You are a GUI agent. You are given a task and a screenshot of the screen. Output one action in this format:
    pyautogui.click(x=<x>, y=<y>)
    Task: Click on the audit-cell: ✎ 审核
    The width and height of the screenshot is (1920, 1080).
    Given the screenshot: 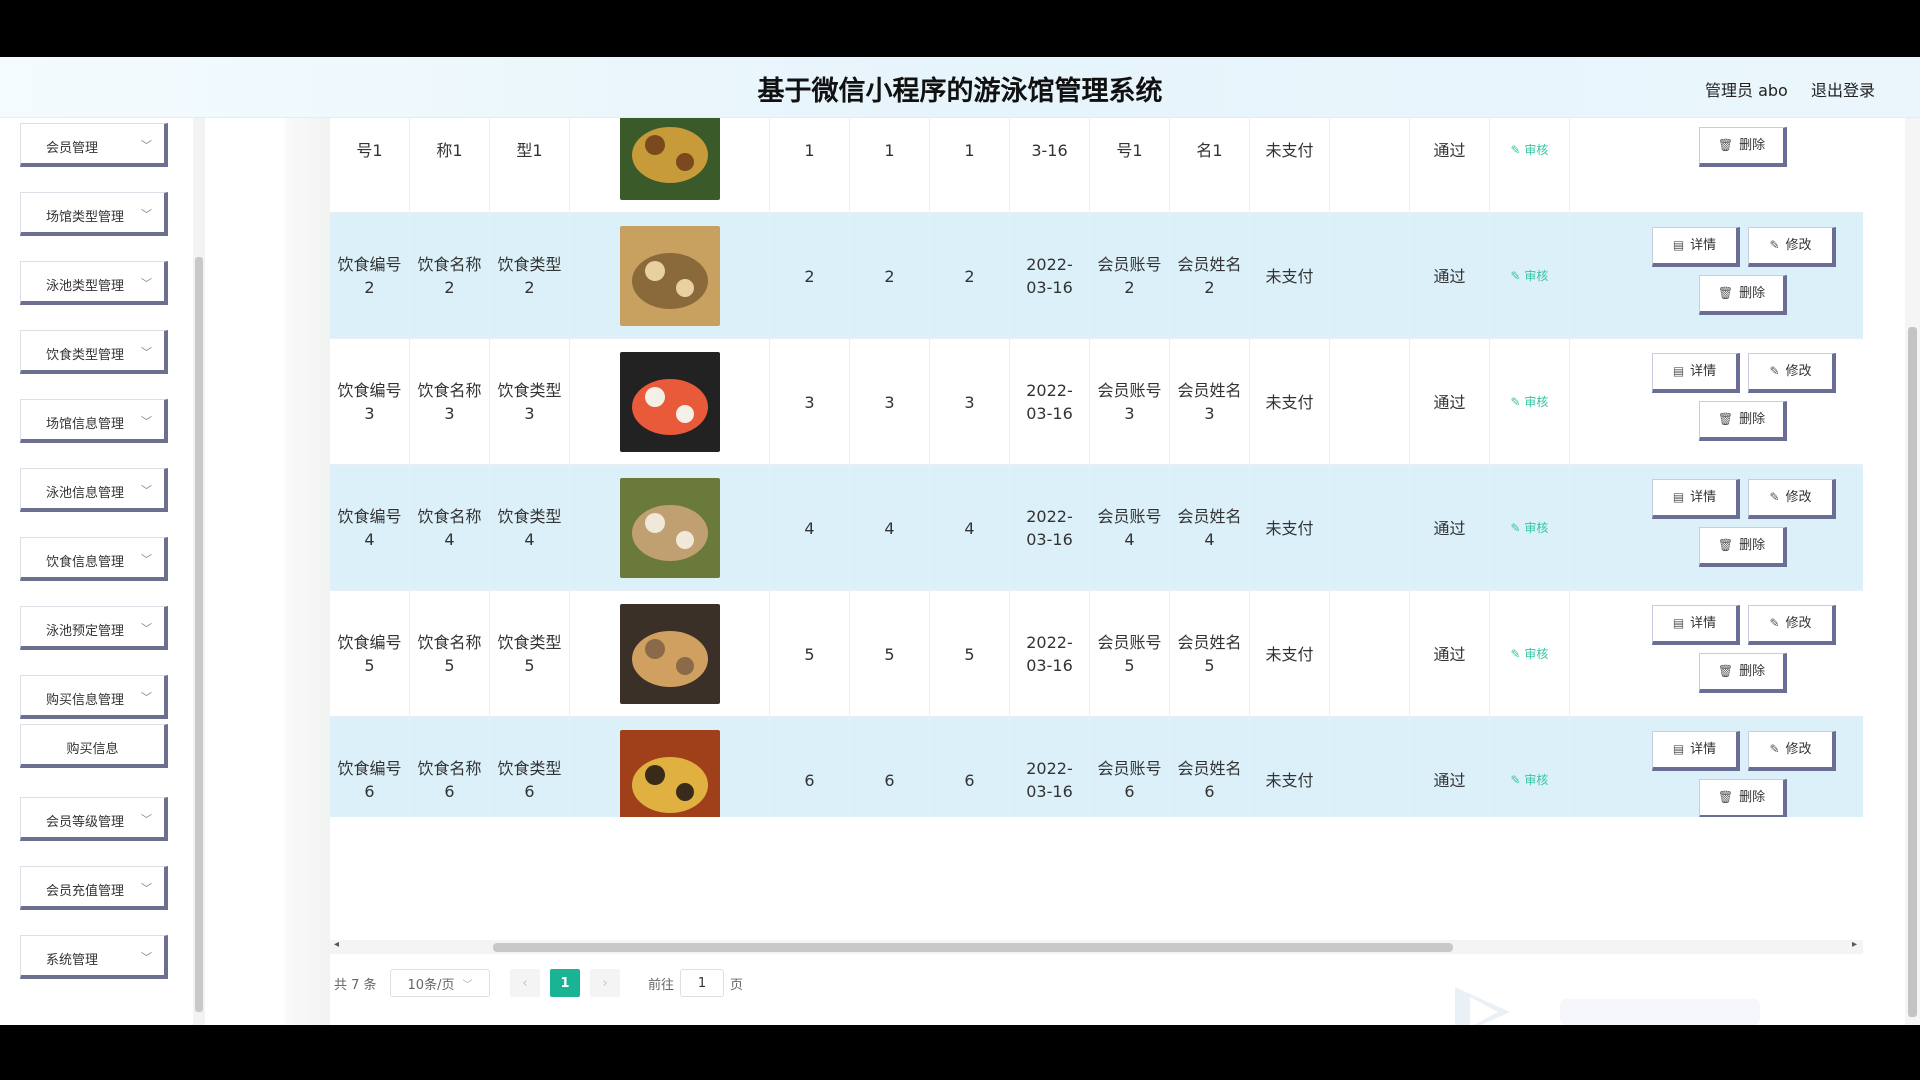 What is the action you would take?
    pyautogui.click(x=1530, y=767)
    